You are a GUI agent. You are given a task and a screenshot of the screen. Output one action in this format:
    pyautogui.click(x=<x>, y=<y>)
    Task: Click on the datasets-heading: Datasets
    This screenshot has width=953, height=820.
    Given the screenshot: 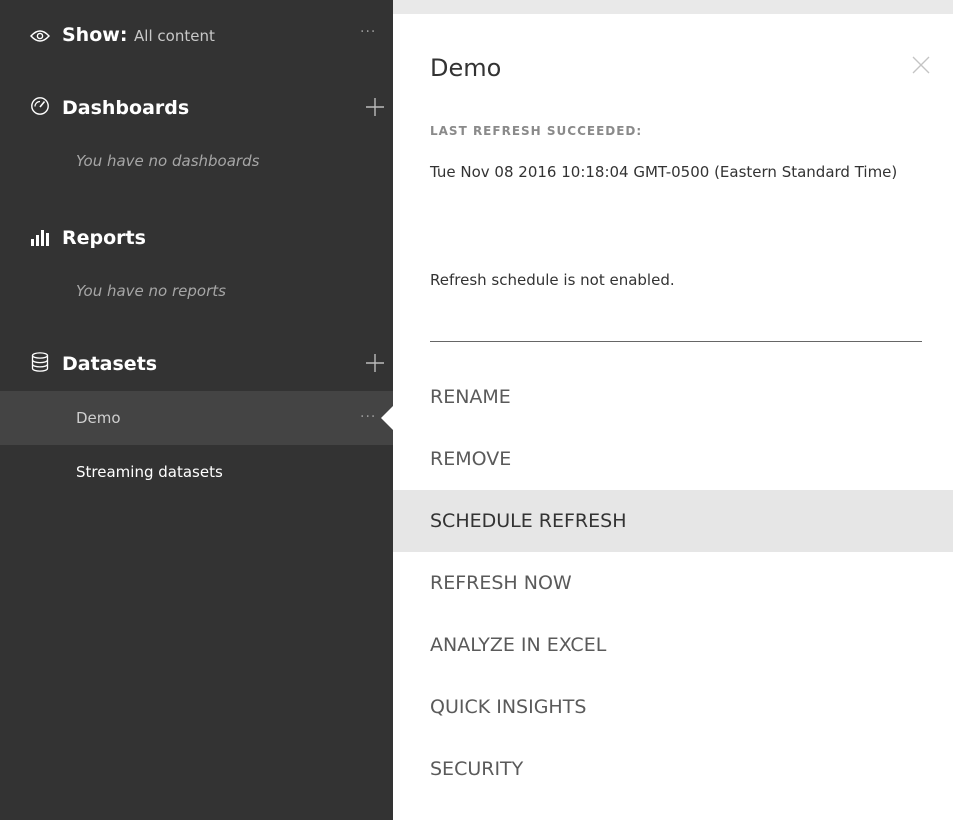 What is the action you would take?
    pyautogui.click(x=110, y=364)
    